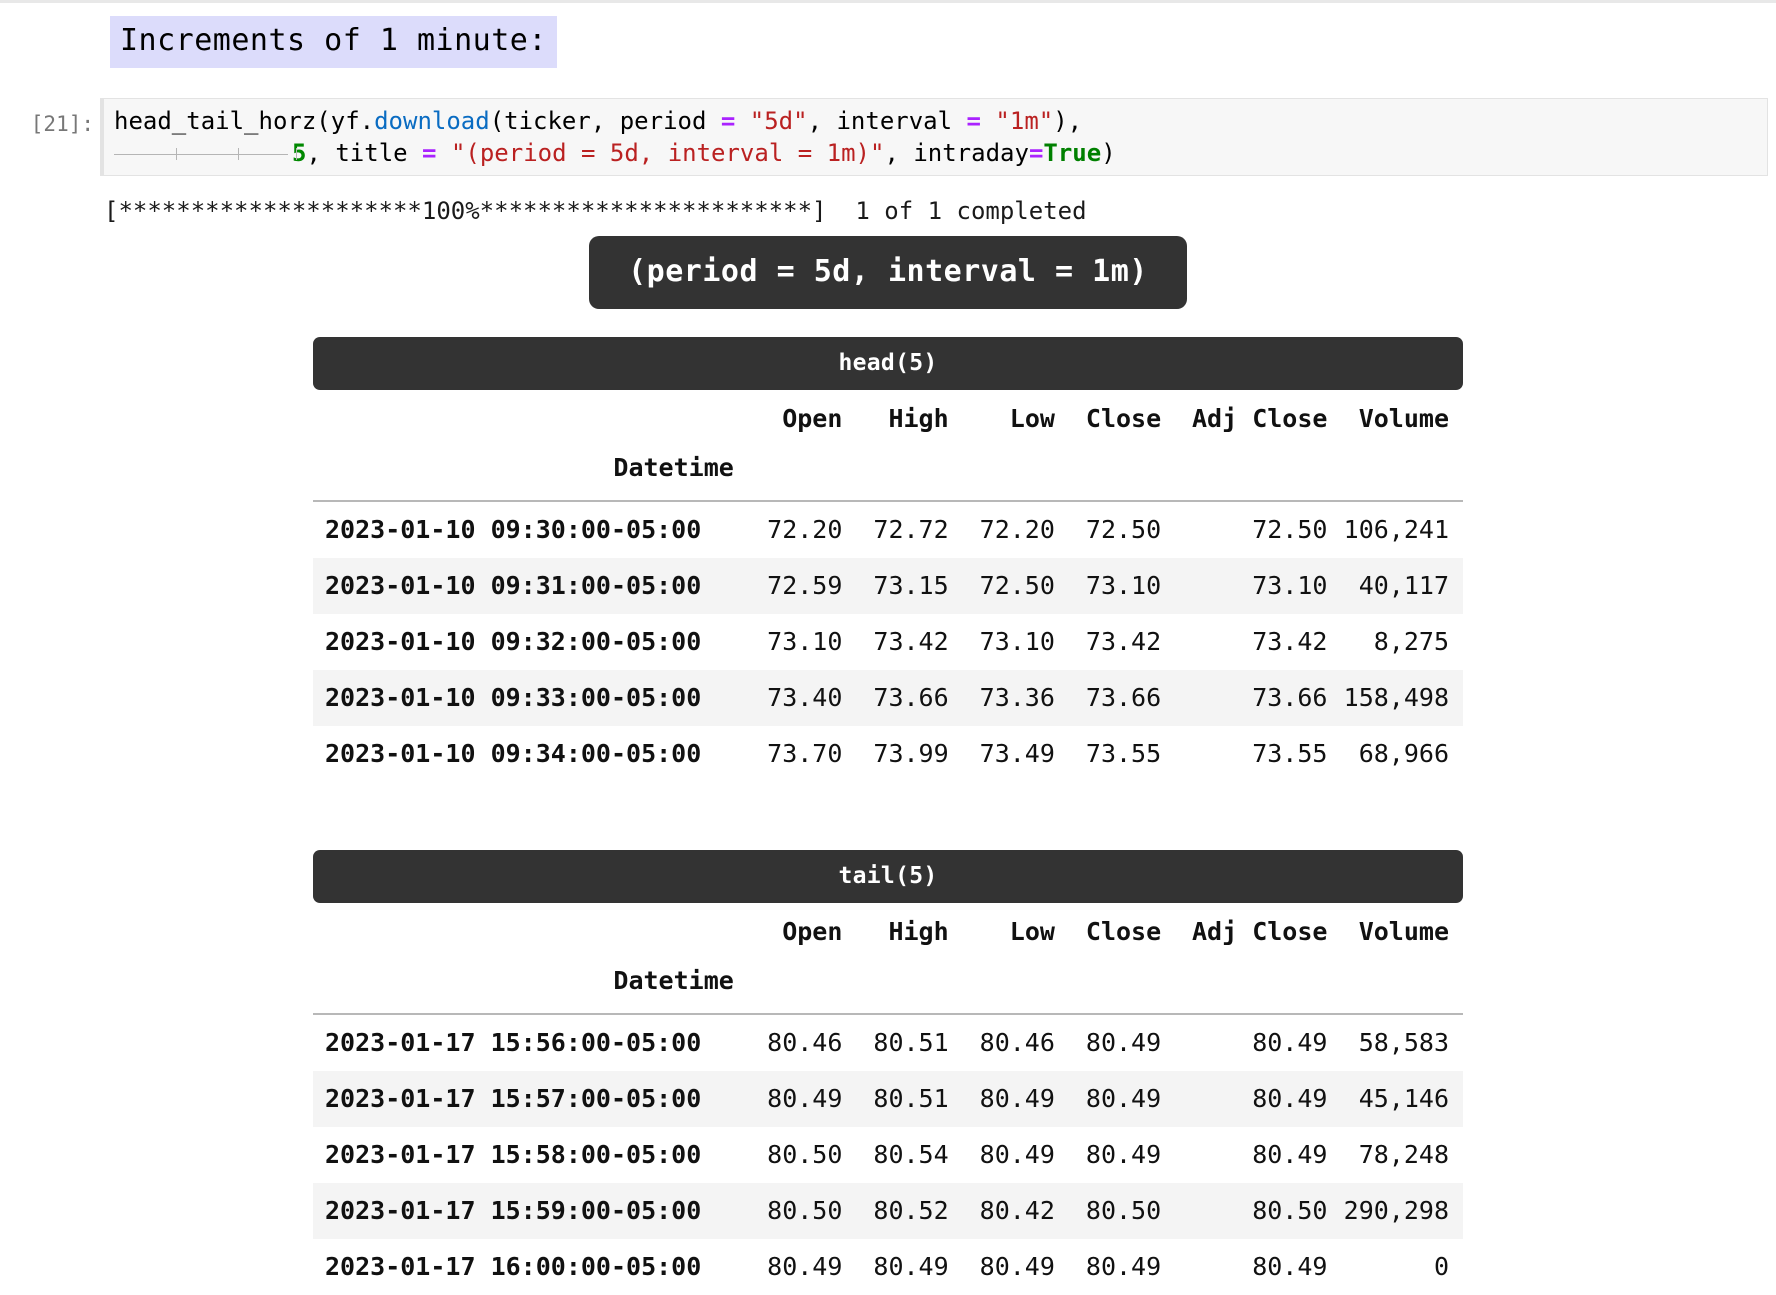 This screenshot has width=1776, height=1295. Describe the element at coordinates (771, 121) in the screenshot. I see `code-string-period: "5d"` at that location.